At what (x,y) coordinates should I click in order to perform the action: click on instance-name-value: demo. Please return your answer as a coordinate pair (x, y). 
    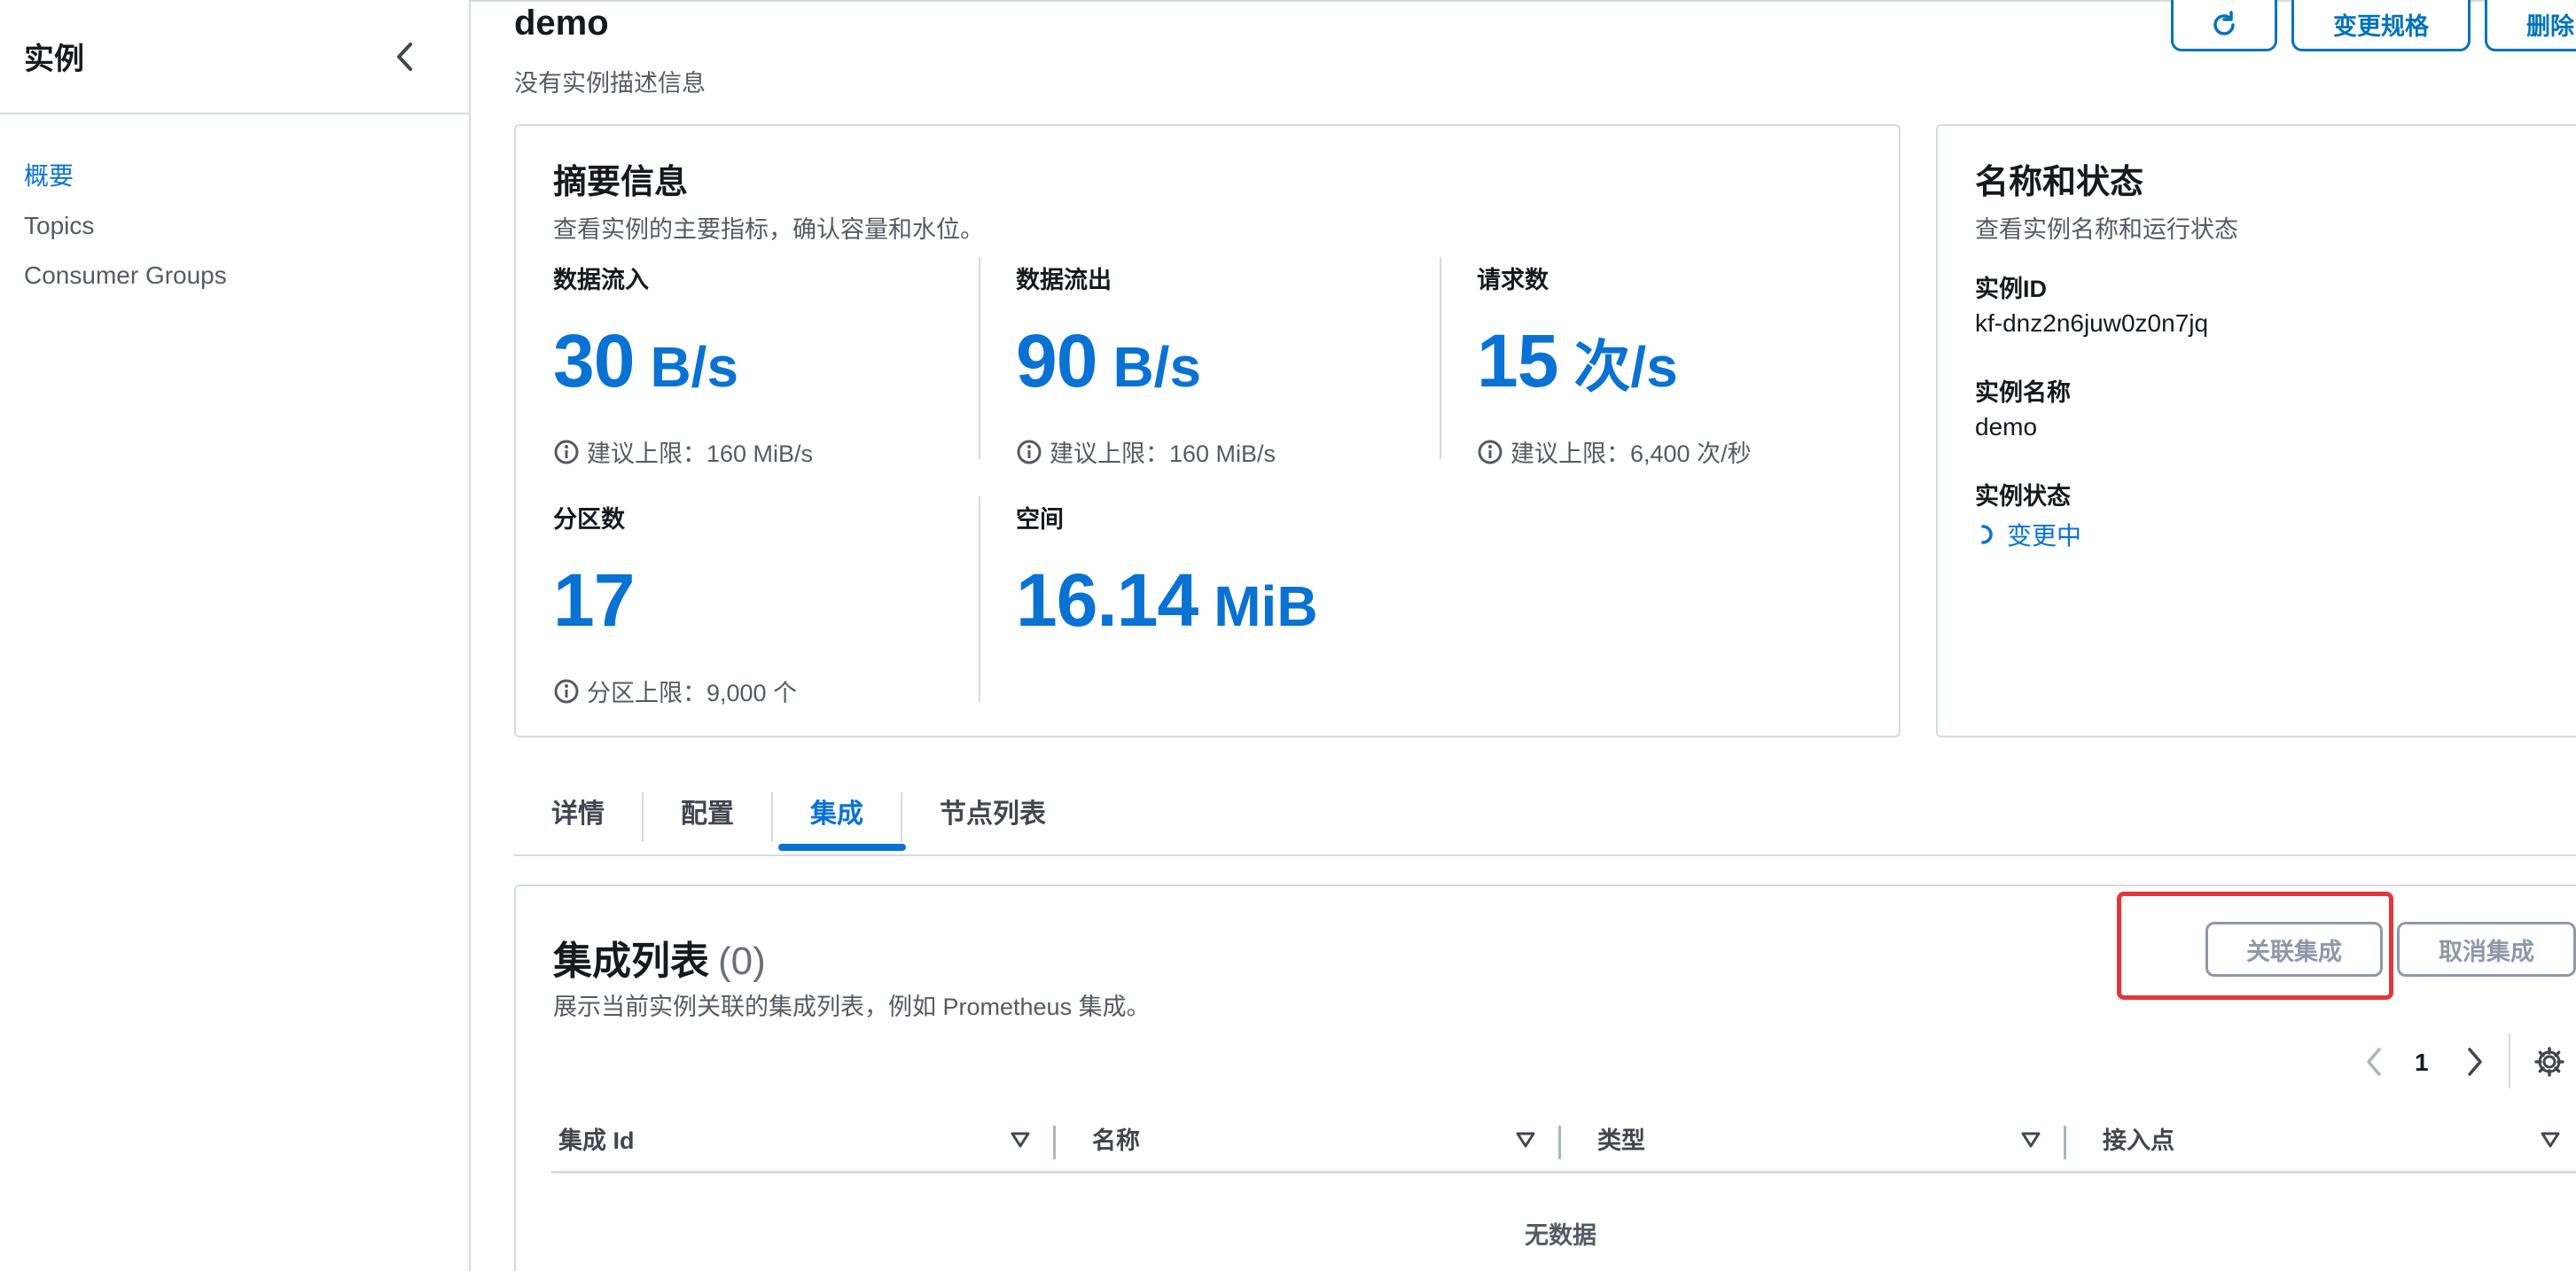
    Looking at the image, I should click on (2006, 427).